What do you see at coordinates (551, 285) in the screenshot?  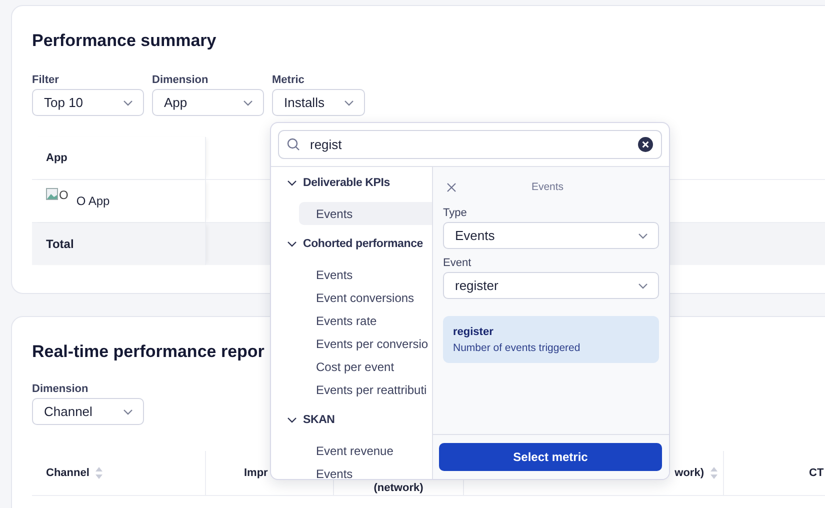 I see `event-select: register` at bounding box center [551, 285].